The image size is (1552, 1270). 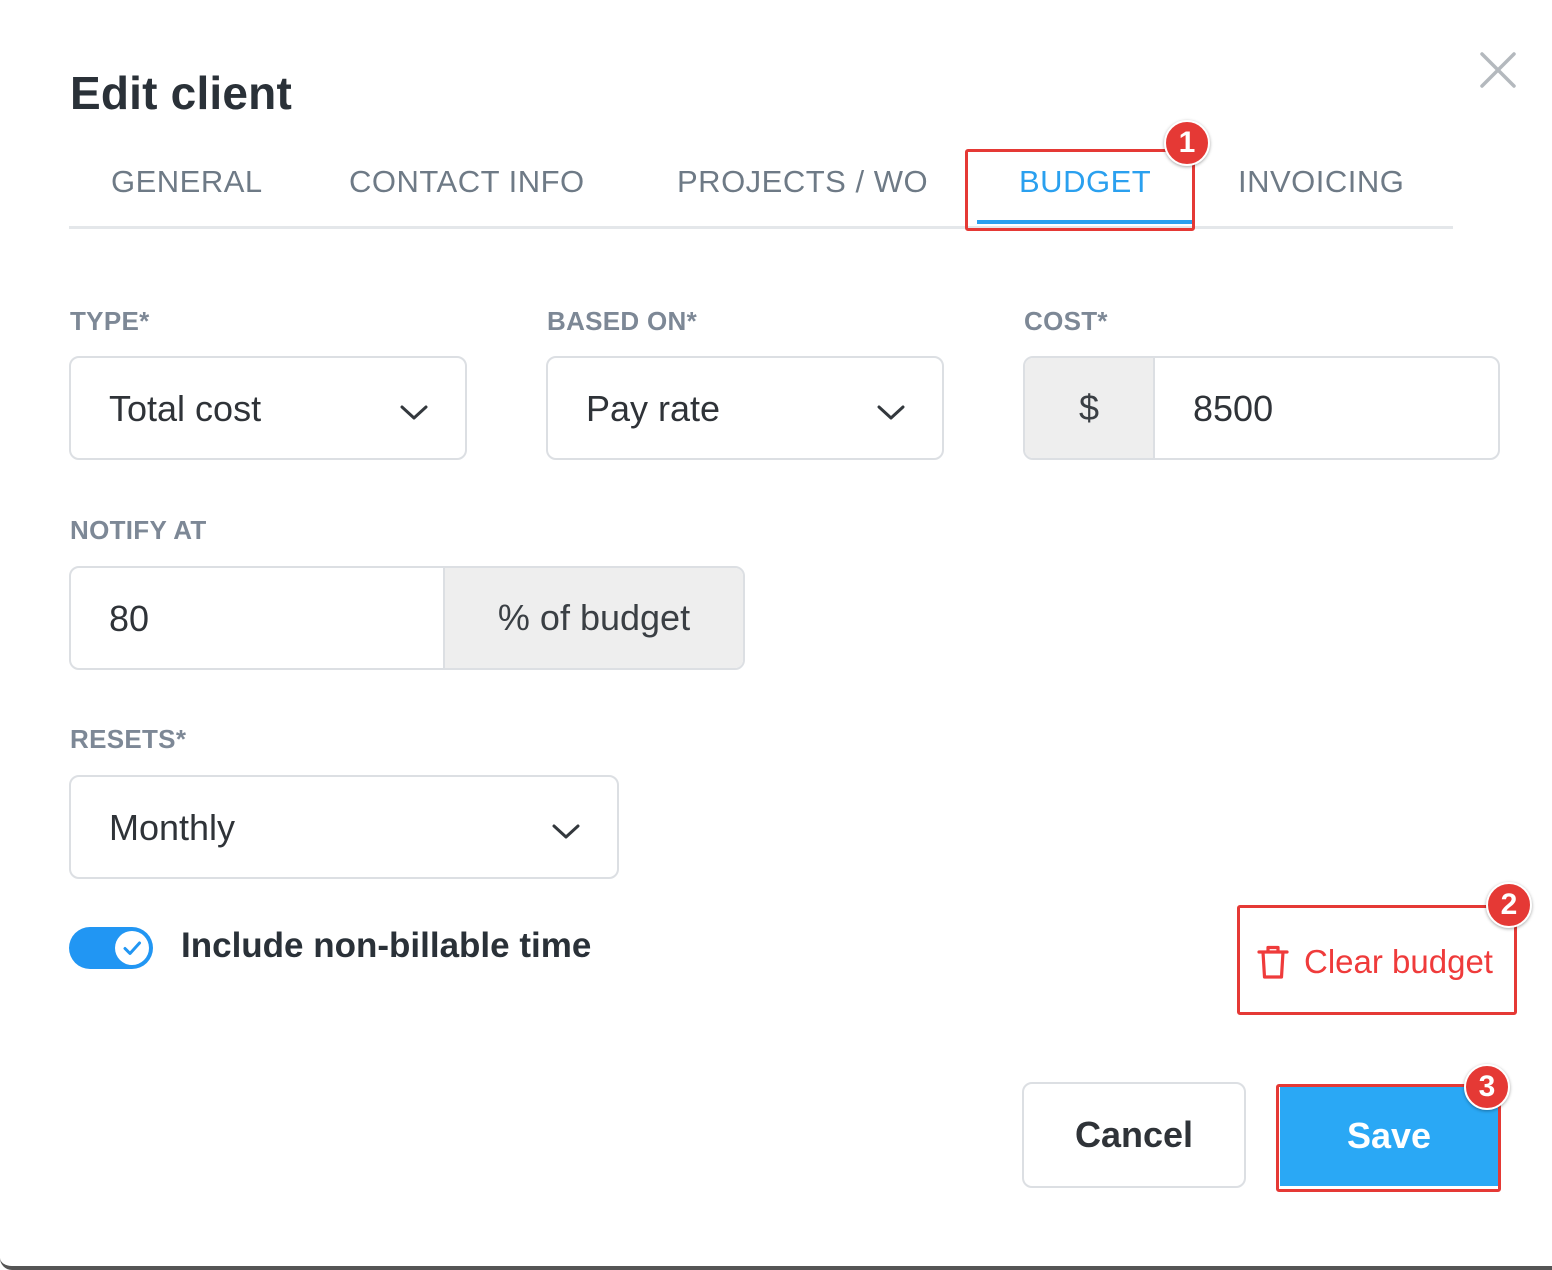 What do you see at coordinates (185, 408) in the screenshot?
I see `type-value: Total cost` at bounding box center [185, 408].